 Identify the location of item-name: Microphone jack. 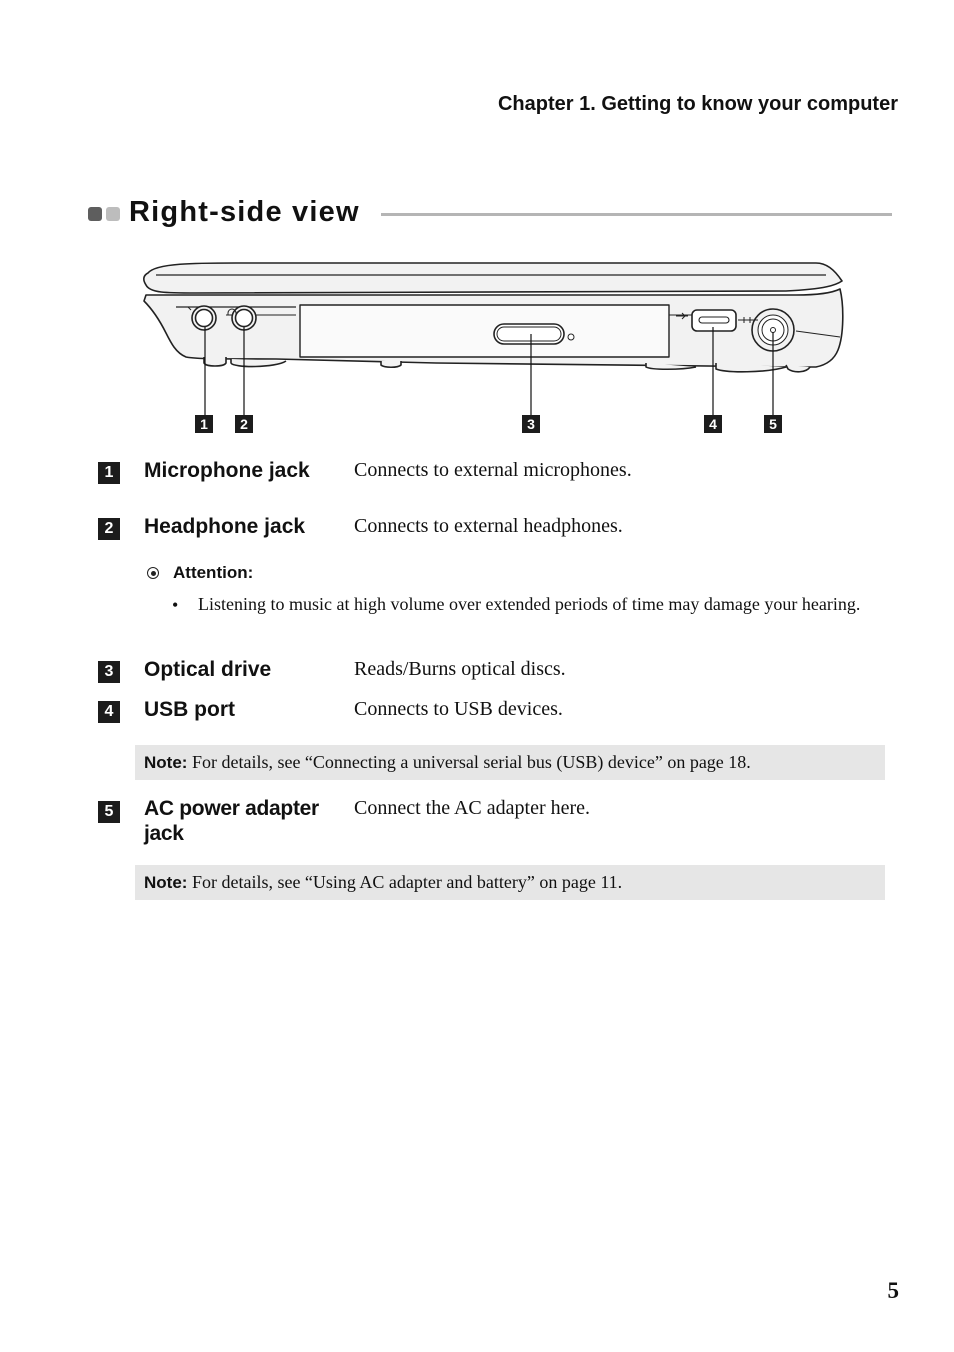
(227, 470).